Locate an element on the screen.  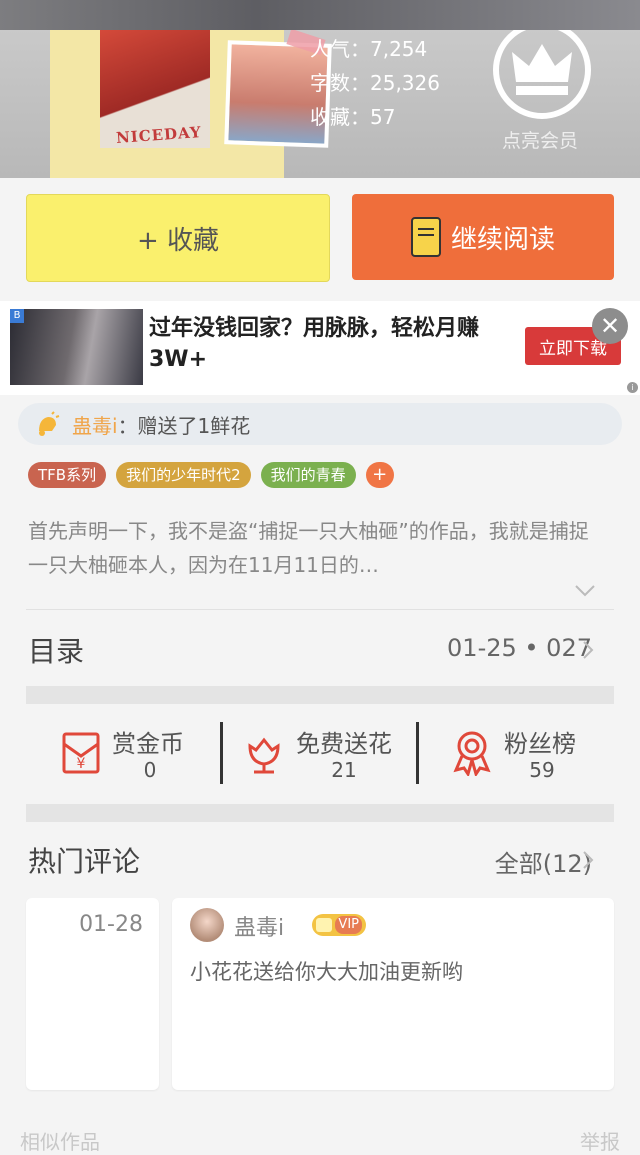
ad-image is located at coordinates (76, 347).